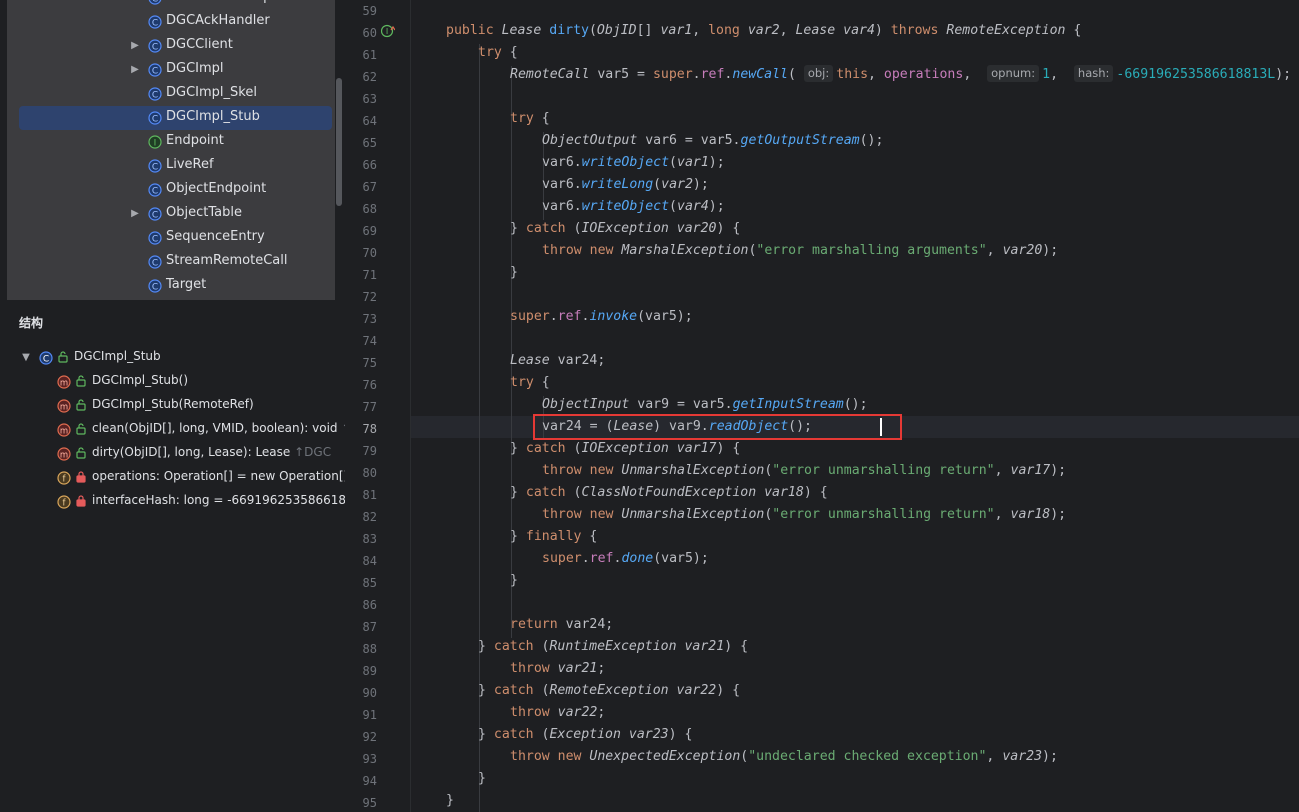 The image size is (1299, 812). I want to click on tree-item-dgcclient: ▶ C DGCClient, so click(171, 46).